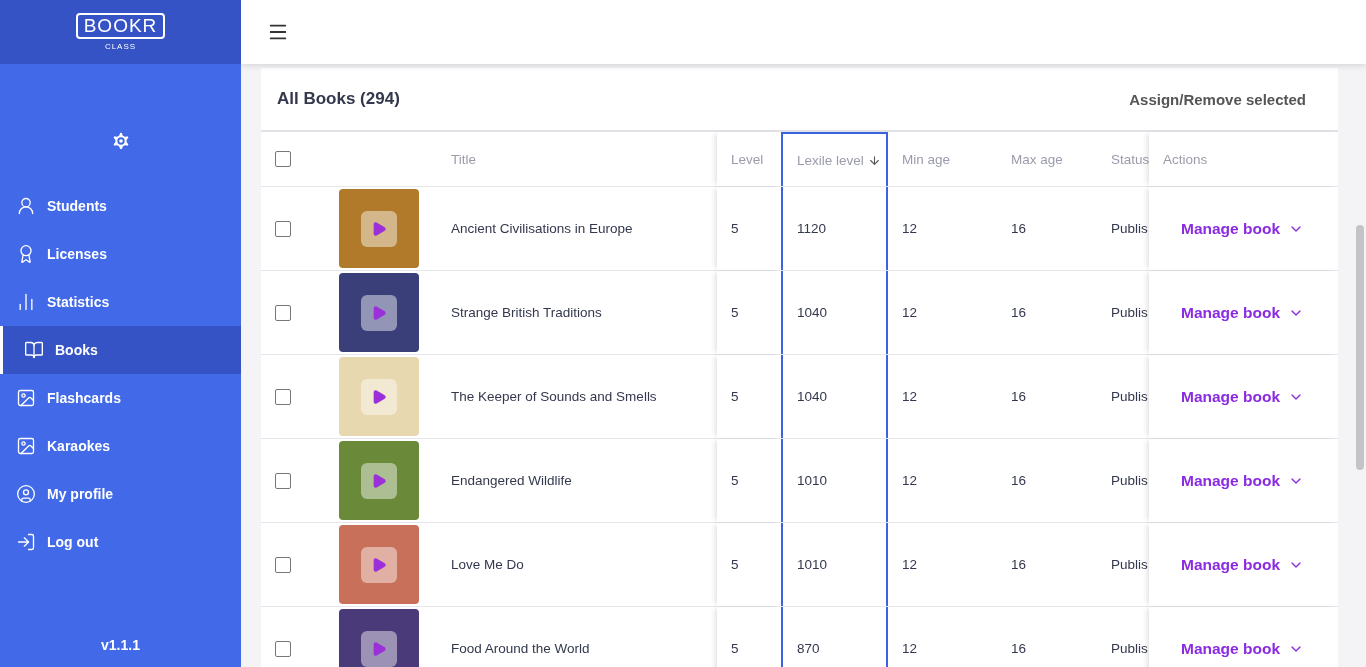 The width and height of the screenshot is (1366, 667). I want to click on column-header: Status, so click(1123, 159).